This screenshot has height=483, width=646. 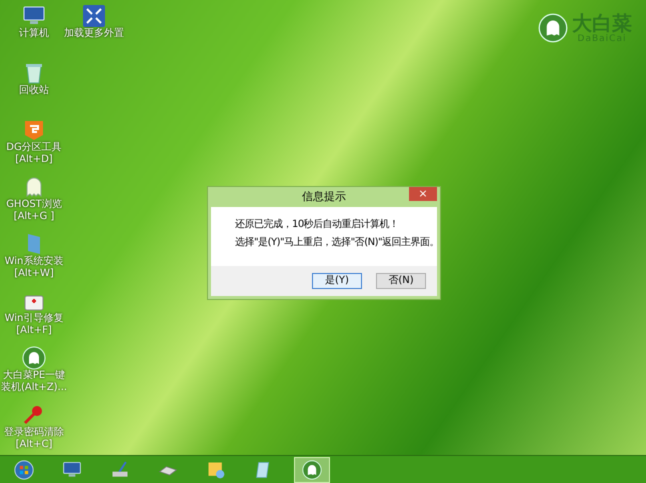 What do you see at coordinates (120, 470) in the screenshot?
I see `brush-icon` at bounding box center [120, 470].